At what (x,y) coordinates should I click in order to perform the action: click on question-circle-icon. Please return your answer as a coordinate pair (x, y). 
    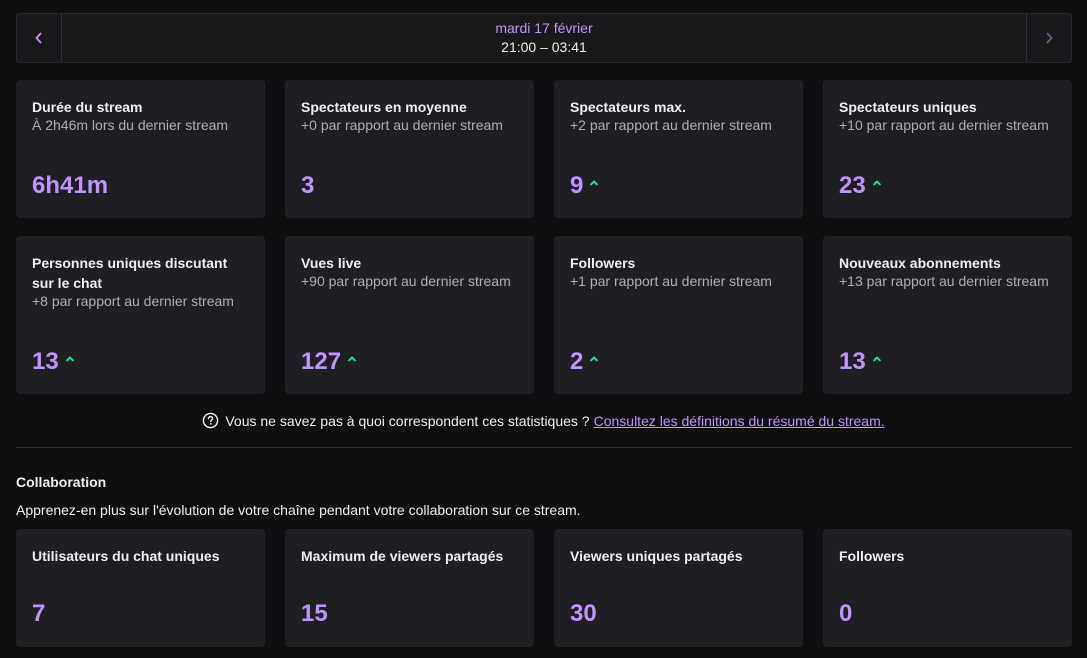
    Looking at the image, I should click on (211, 420).